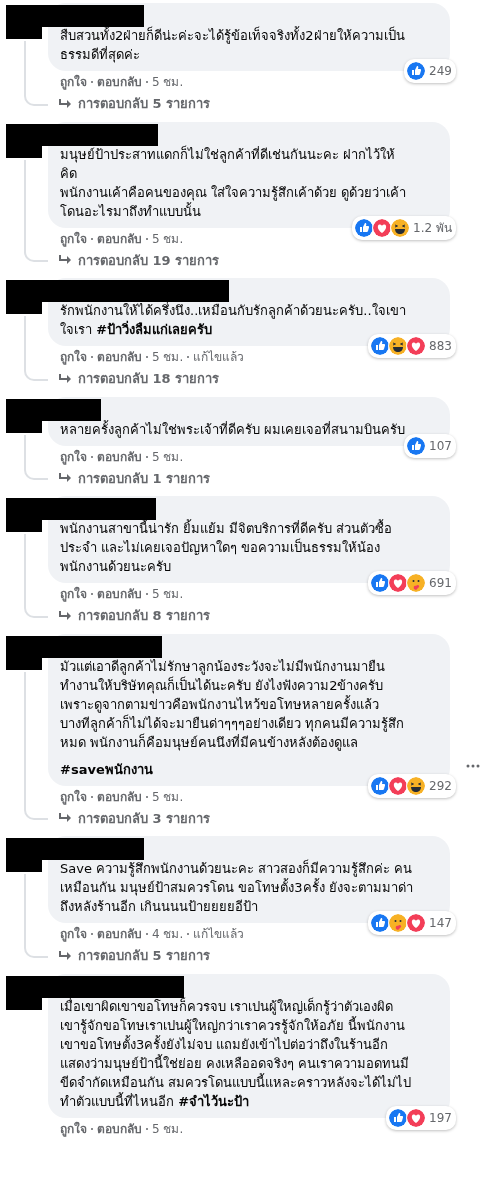  Describe the element at coordinates (233, 704) in the screenshot. I see `comment-text: มัวแต่เอาดีลูกค้าไม่รักษาลูกน้องระวังจะไม่มีพนักงานมายืน ทำงานให้บริษัทคุณก็เป็นได้นะครับ ยังไงฟังความ2ข้างครับ เพราะดูจากตามข่าวคือพนักงานไหว้ขอโทษหลายครั้งแล้ว บางทีลูกค้าก็ไม่ได้จะมายืนด่าๆๆๆอย่างเดียว ทุกคนมีความรู้สึก หมด พนักงานก็คือมนุษย์คนนึงที่มีคนข้างหลังต้องดูแล` at that location.